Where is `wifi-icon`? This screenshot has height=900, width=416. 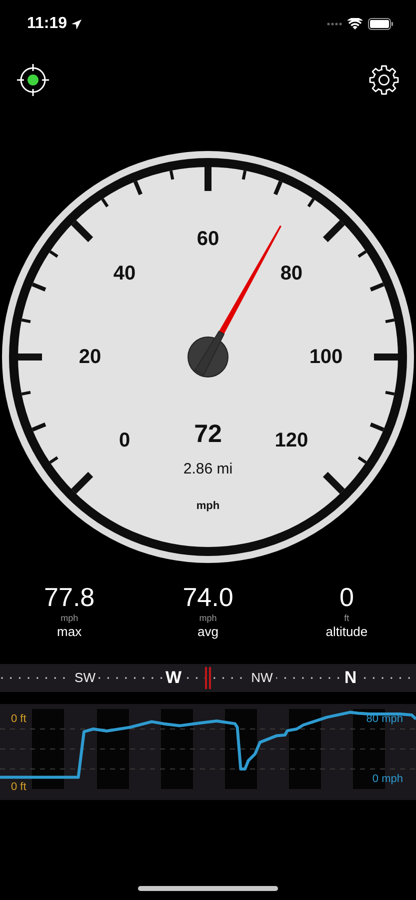
wifi-icon is located at coordinates (355, 24).